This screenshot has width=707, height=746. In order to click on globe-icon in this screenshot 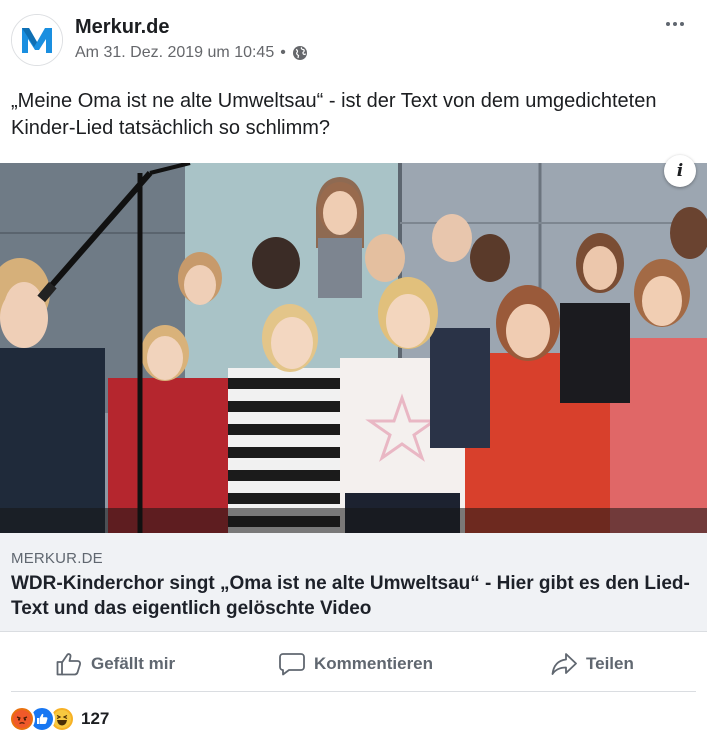, I will do `click(300, 53)`.